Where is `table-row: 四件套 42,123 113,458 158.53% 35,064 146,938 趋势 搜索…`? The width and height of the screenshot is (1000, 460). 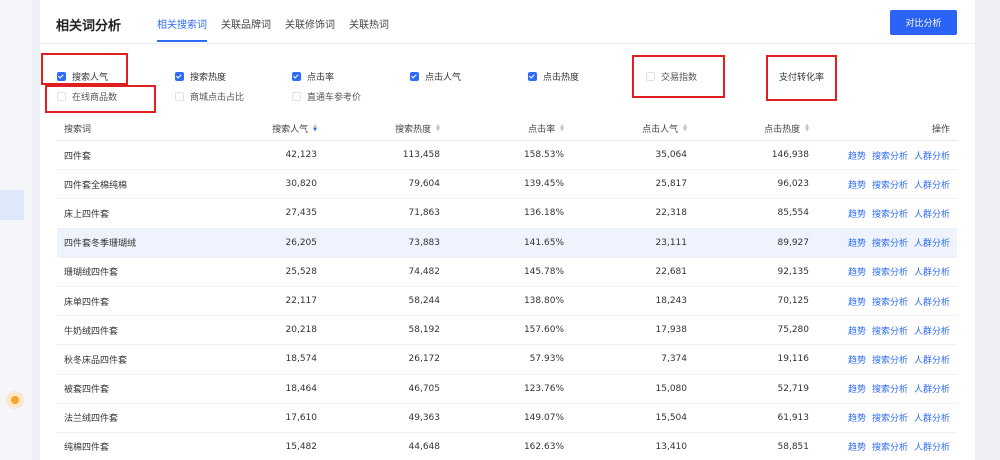 table-row: 四件套 42,123 113,458 158.53% 35,064 146,938 趋势 搜索… is located at coordinates (507, 156).